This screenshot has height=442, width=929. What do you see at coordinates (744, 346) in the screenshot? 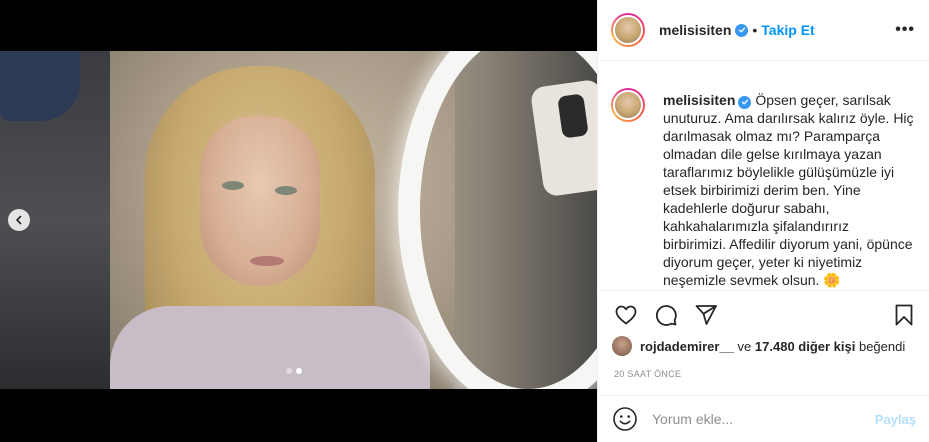
I see `likes-conjunction: ve` at bounding box center [744, 346].